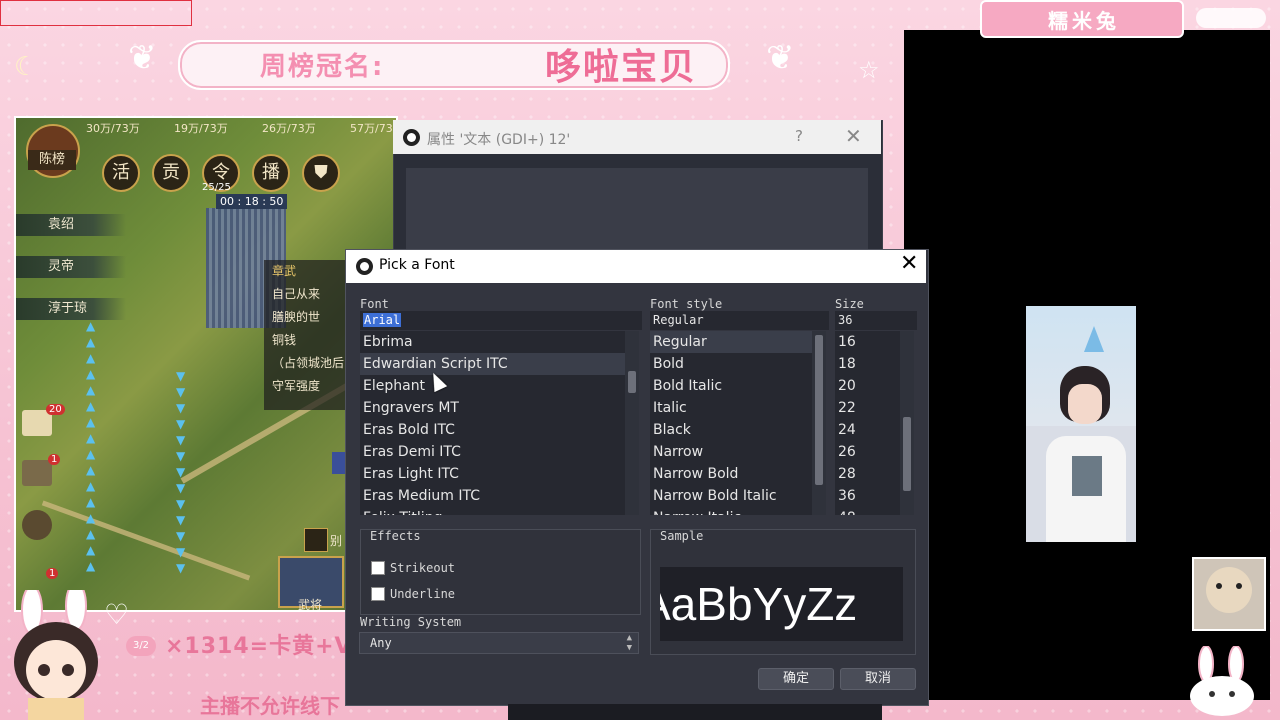 The image size is (1280, 720). Describe the element at coordinates (374, 304) in the screenshot. I see `font-label: Font` at that location.